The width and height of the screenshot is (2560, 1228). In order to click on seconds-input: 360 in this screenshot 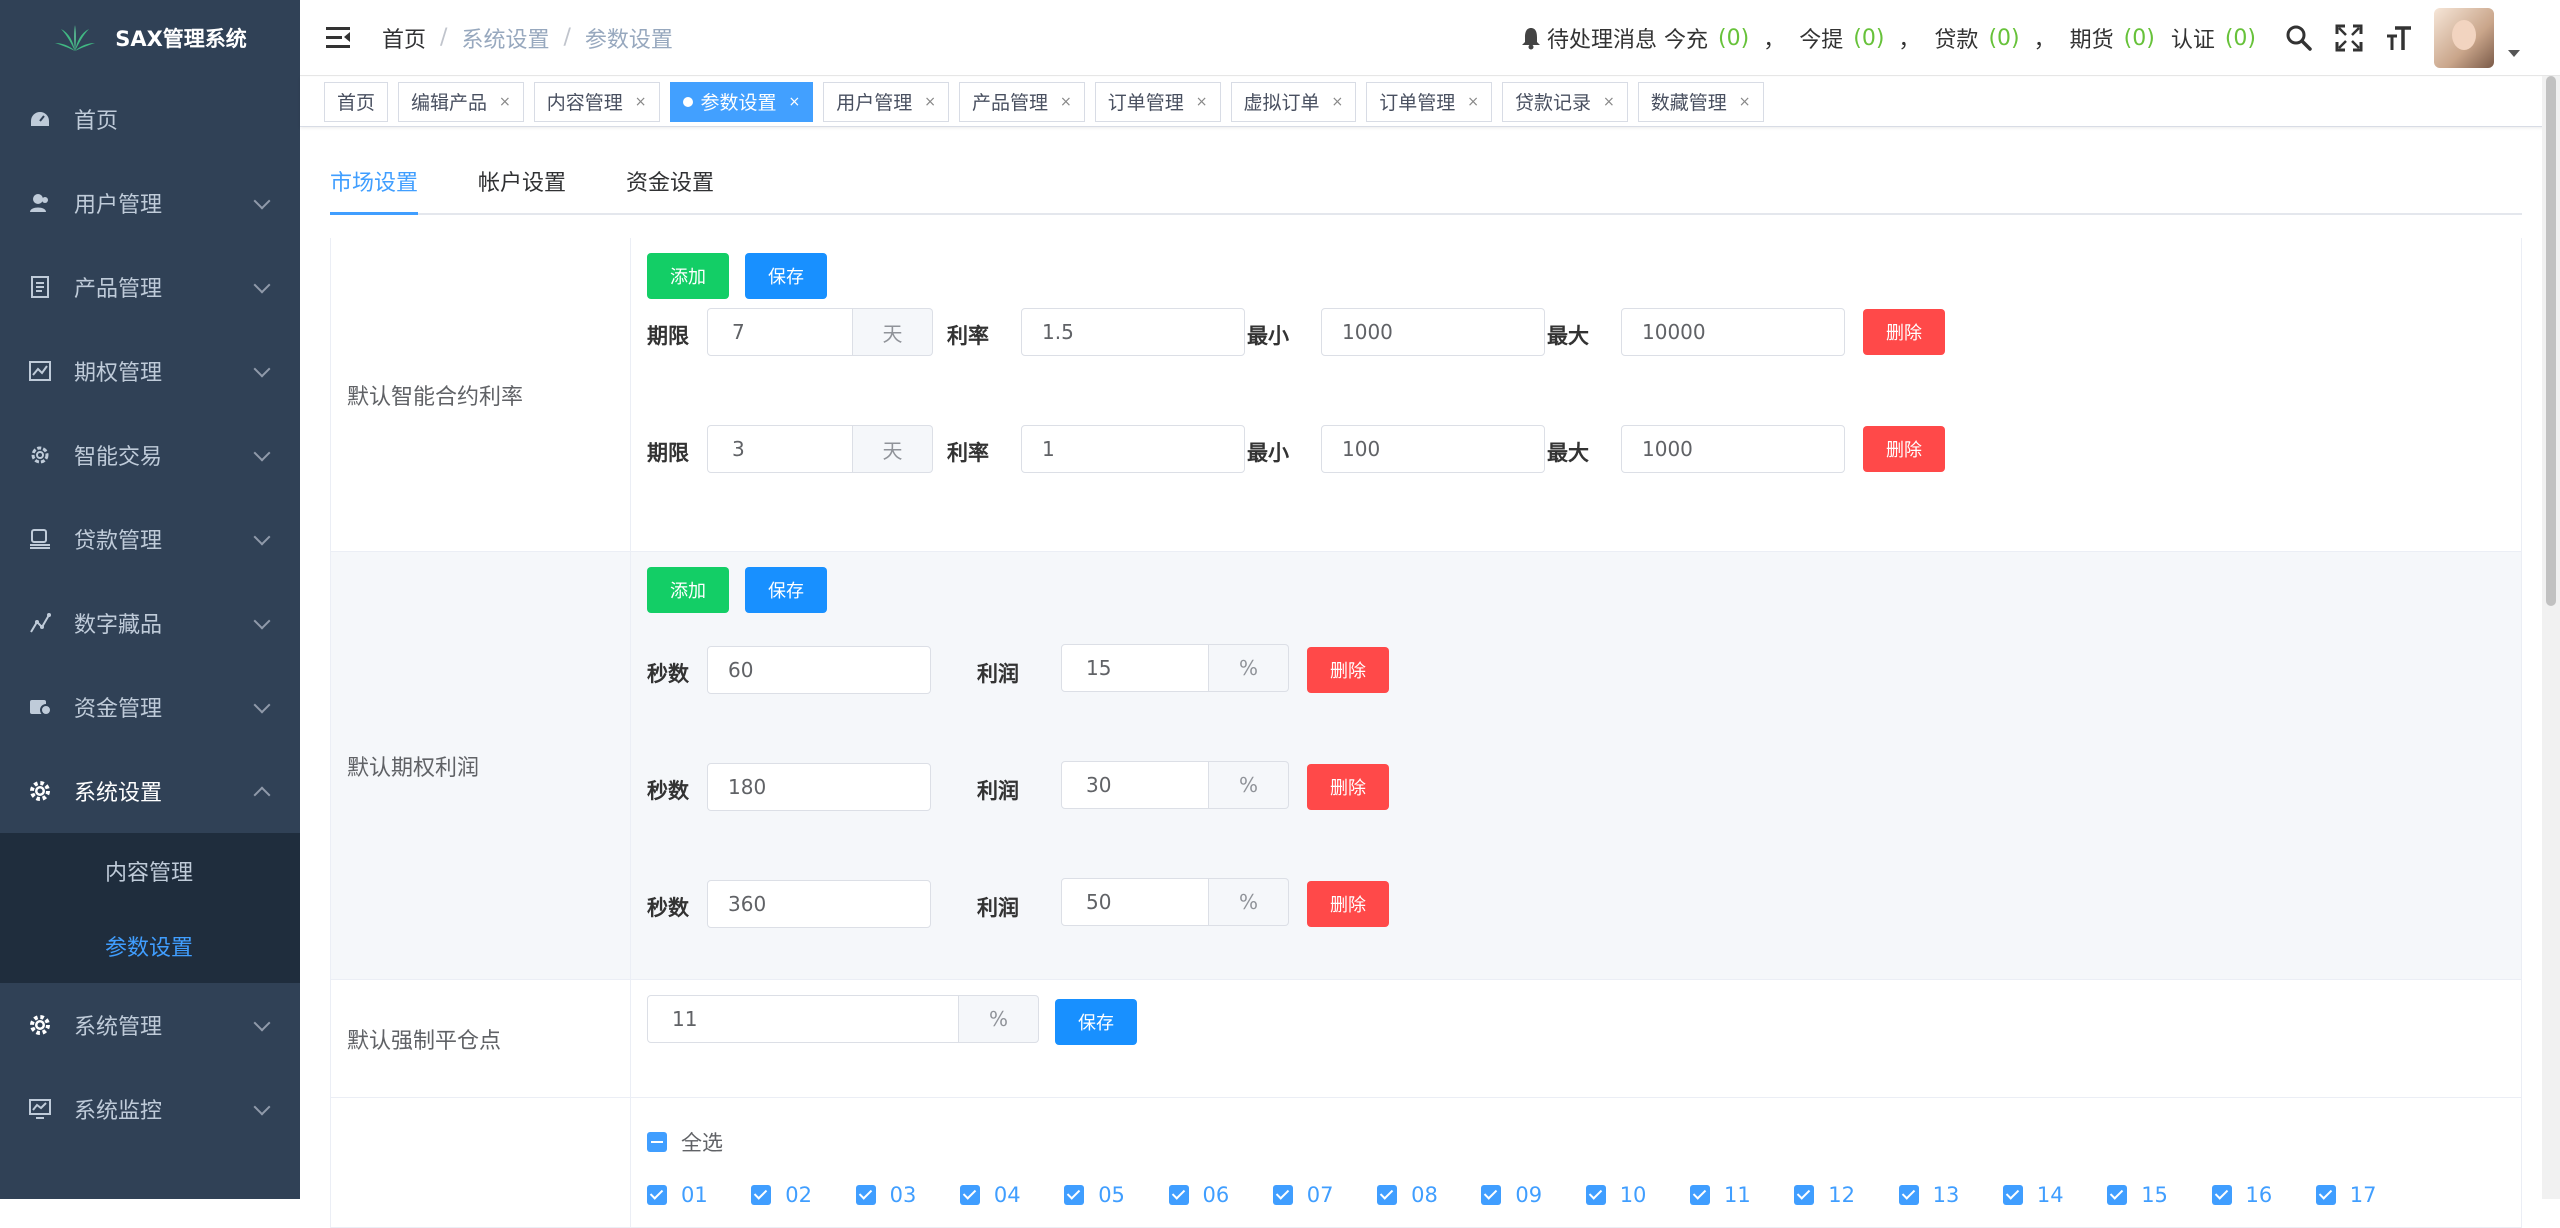, I will do `click(819, 904)`.